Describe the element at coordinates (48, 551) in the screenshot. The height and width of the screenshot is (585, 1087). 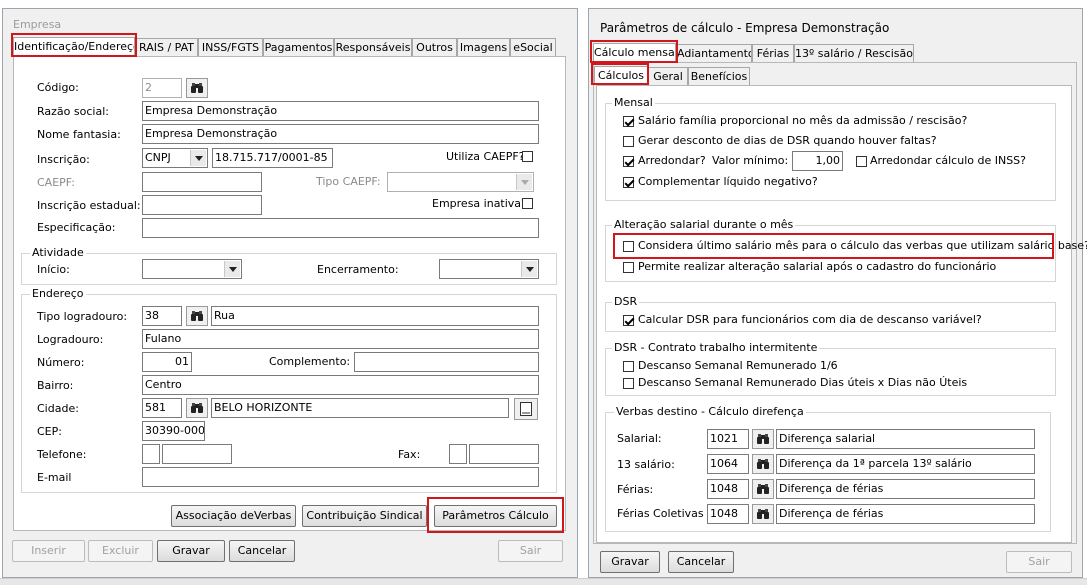
I see `inserir-button: Inserir` at that location.